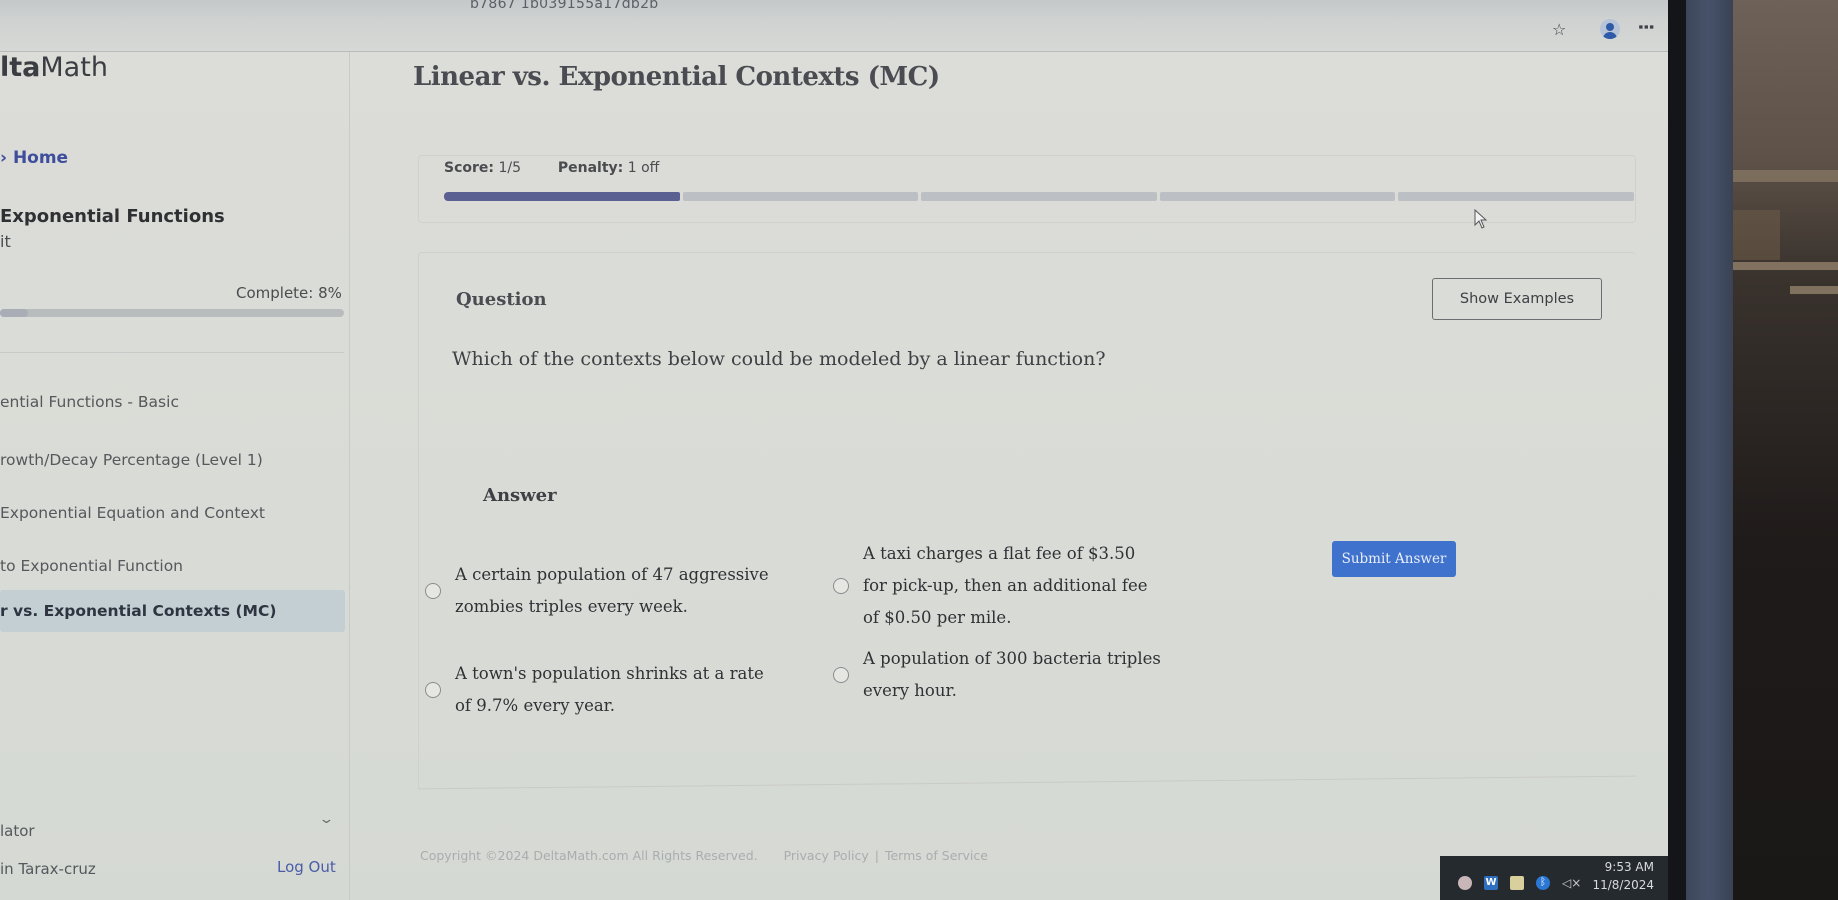 This screenshot has height=900, width=1838. Describe the element at coordinates (1027, 189) in the screenshot. I see `score-card: Score: 1/5 Penalty: 1 off` at that location.